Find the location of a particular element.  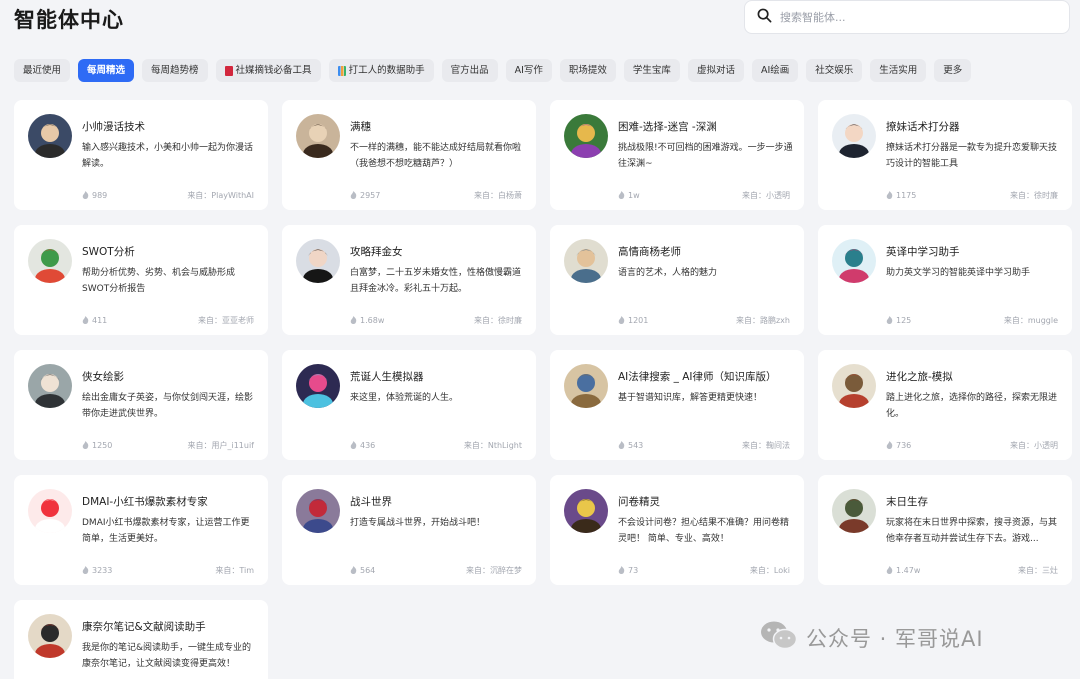

tab-5: 官方出品 is located at coordinates (469, 70).